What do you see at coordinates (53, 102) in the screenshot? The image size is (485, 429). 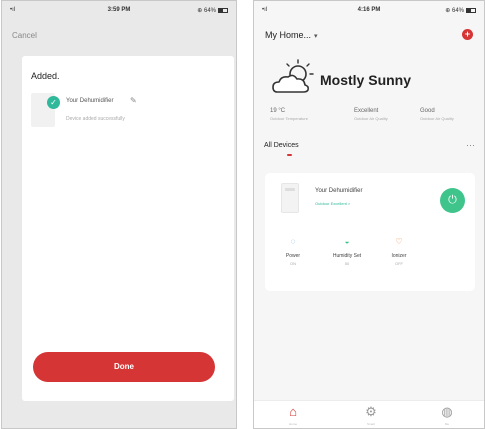 I see `checkmark-icon: ✓` at bounding box center [53, 102].